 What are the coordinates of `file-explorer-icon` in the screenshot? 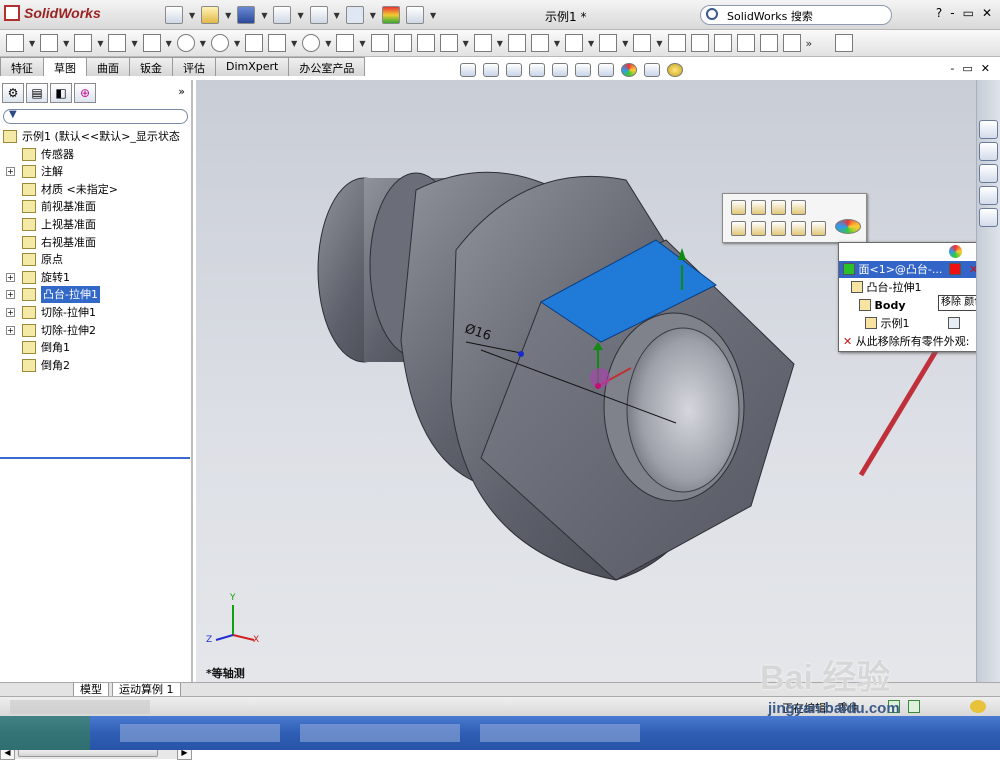 It's located at (988, 173).